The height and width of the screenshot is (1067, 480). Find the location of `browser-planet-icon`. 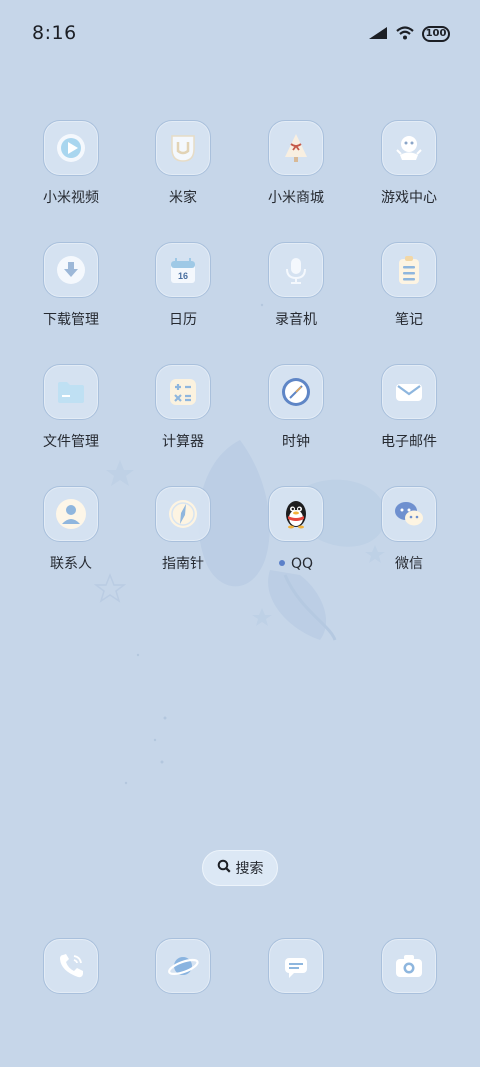

browser-planet-icon is located at coordinates (183, 966).